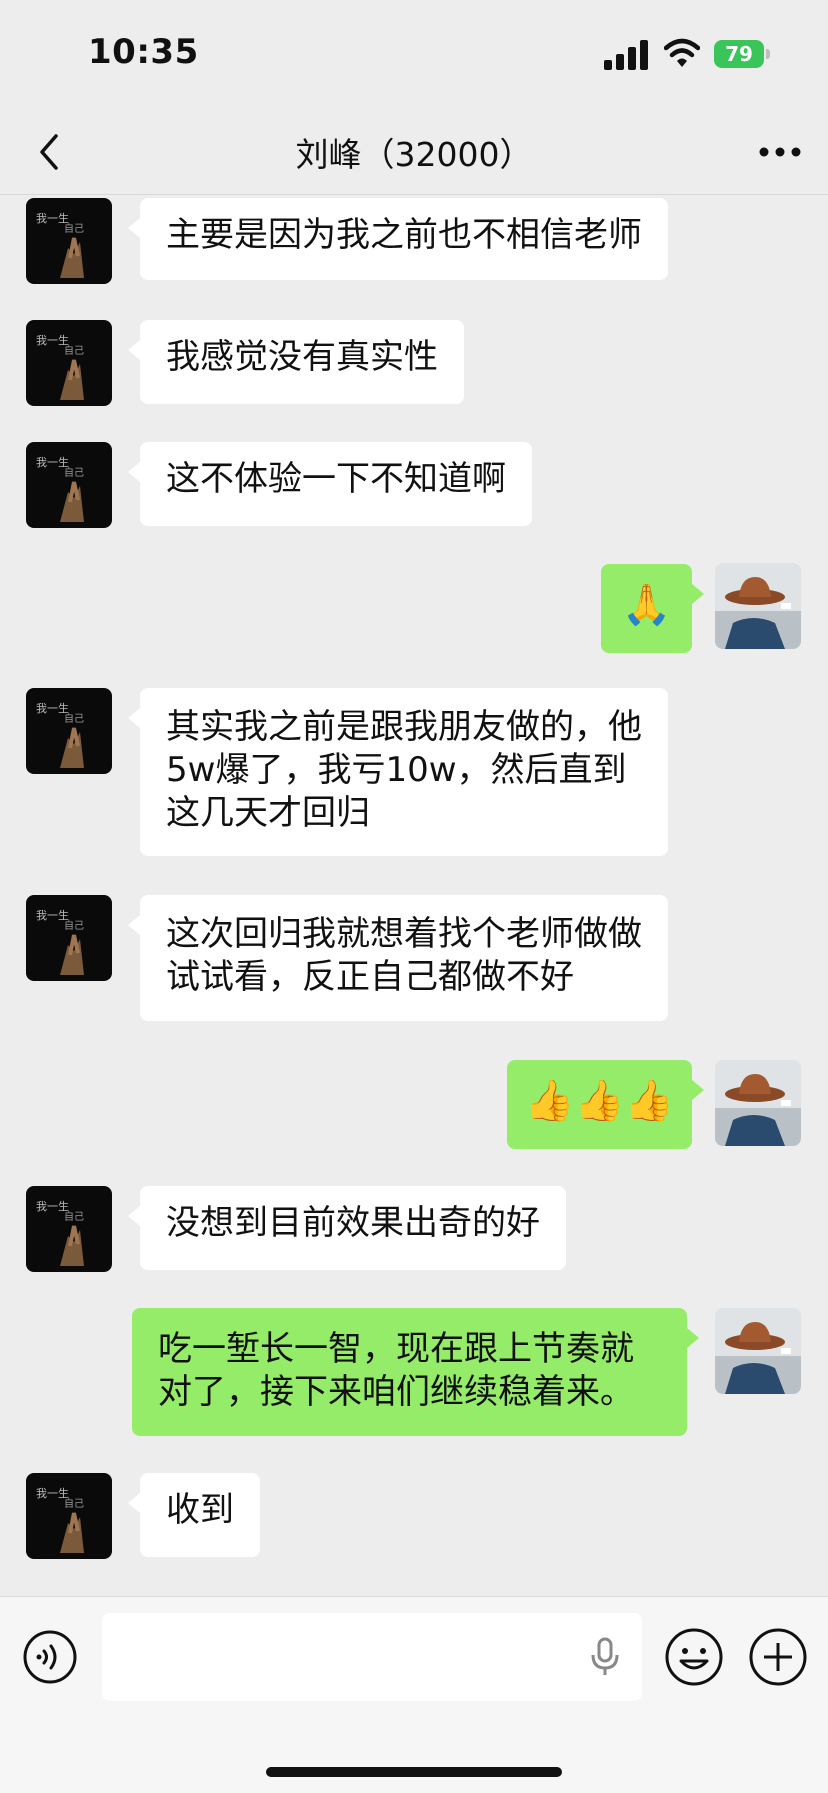  What do you see at coordinates (396, 1392) in the screenshot?
I see `message-line: 对了，接下来咱们继续稳着来。` at bounding box center [396, 1392].